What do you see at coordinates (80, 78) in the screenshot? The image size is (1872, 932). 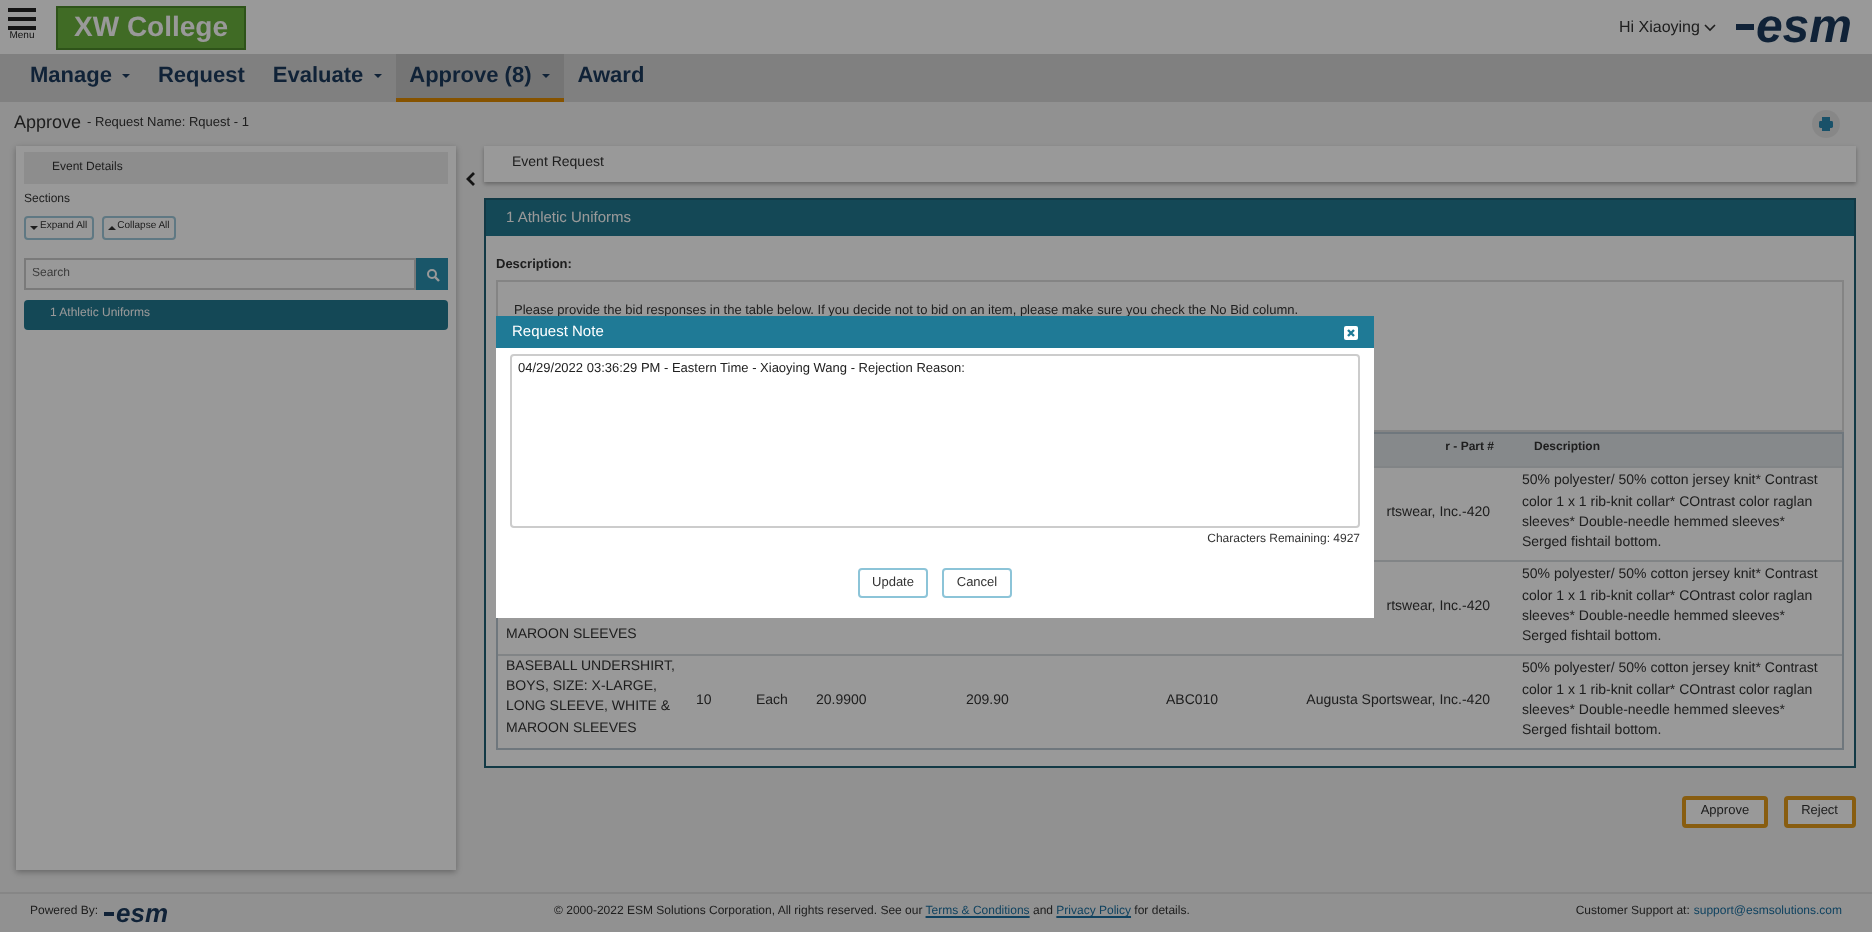 I see `nav-tab: Manage` at bounding box center [80, 78].